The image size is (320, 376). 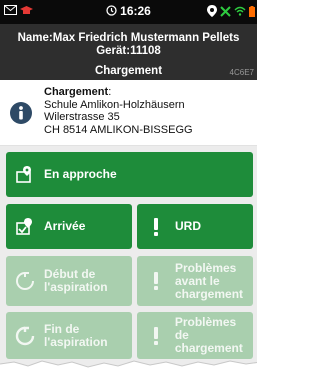 What do you see at coordinates (241, 72) in the screenshot?
I see `version-code: 4C6E7` at bounding box center [241, 72].